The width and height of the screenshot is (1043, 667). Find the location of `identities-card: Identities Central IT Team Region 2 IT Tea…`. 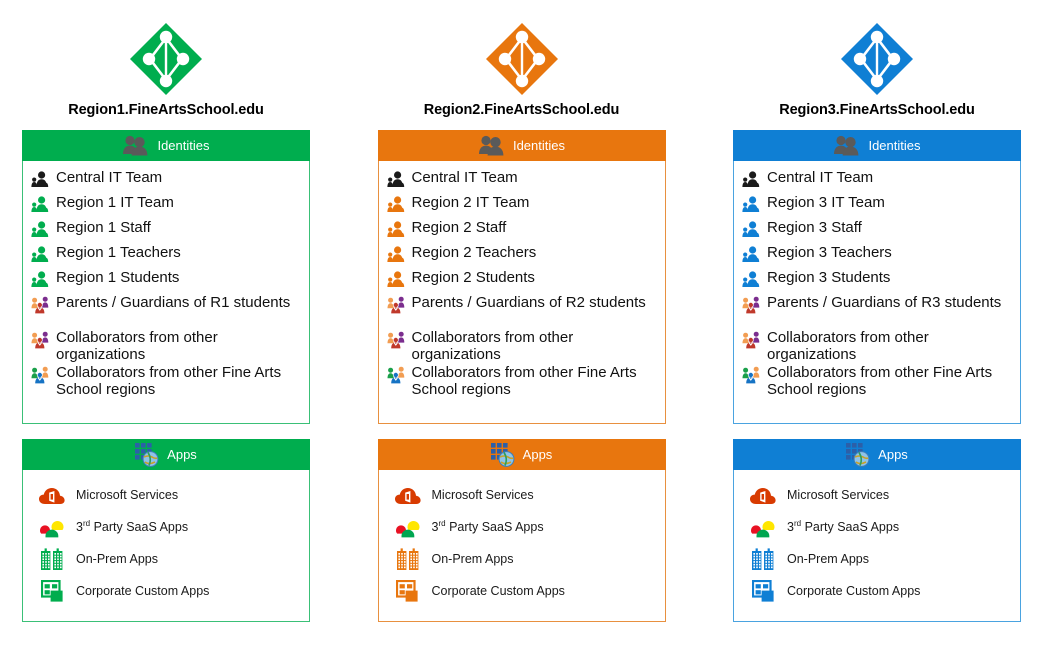

identities-card: Identities Central IT Team Region 2 IT Tea… is located at coordinates (521, 277).